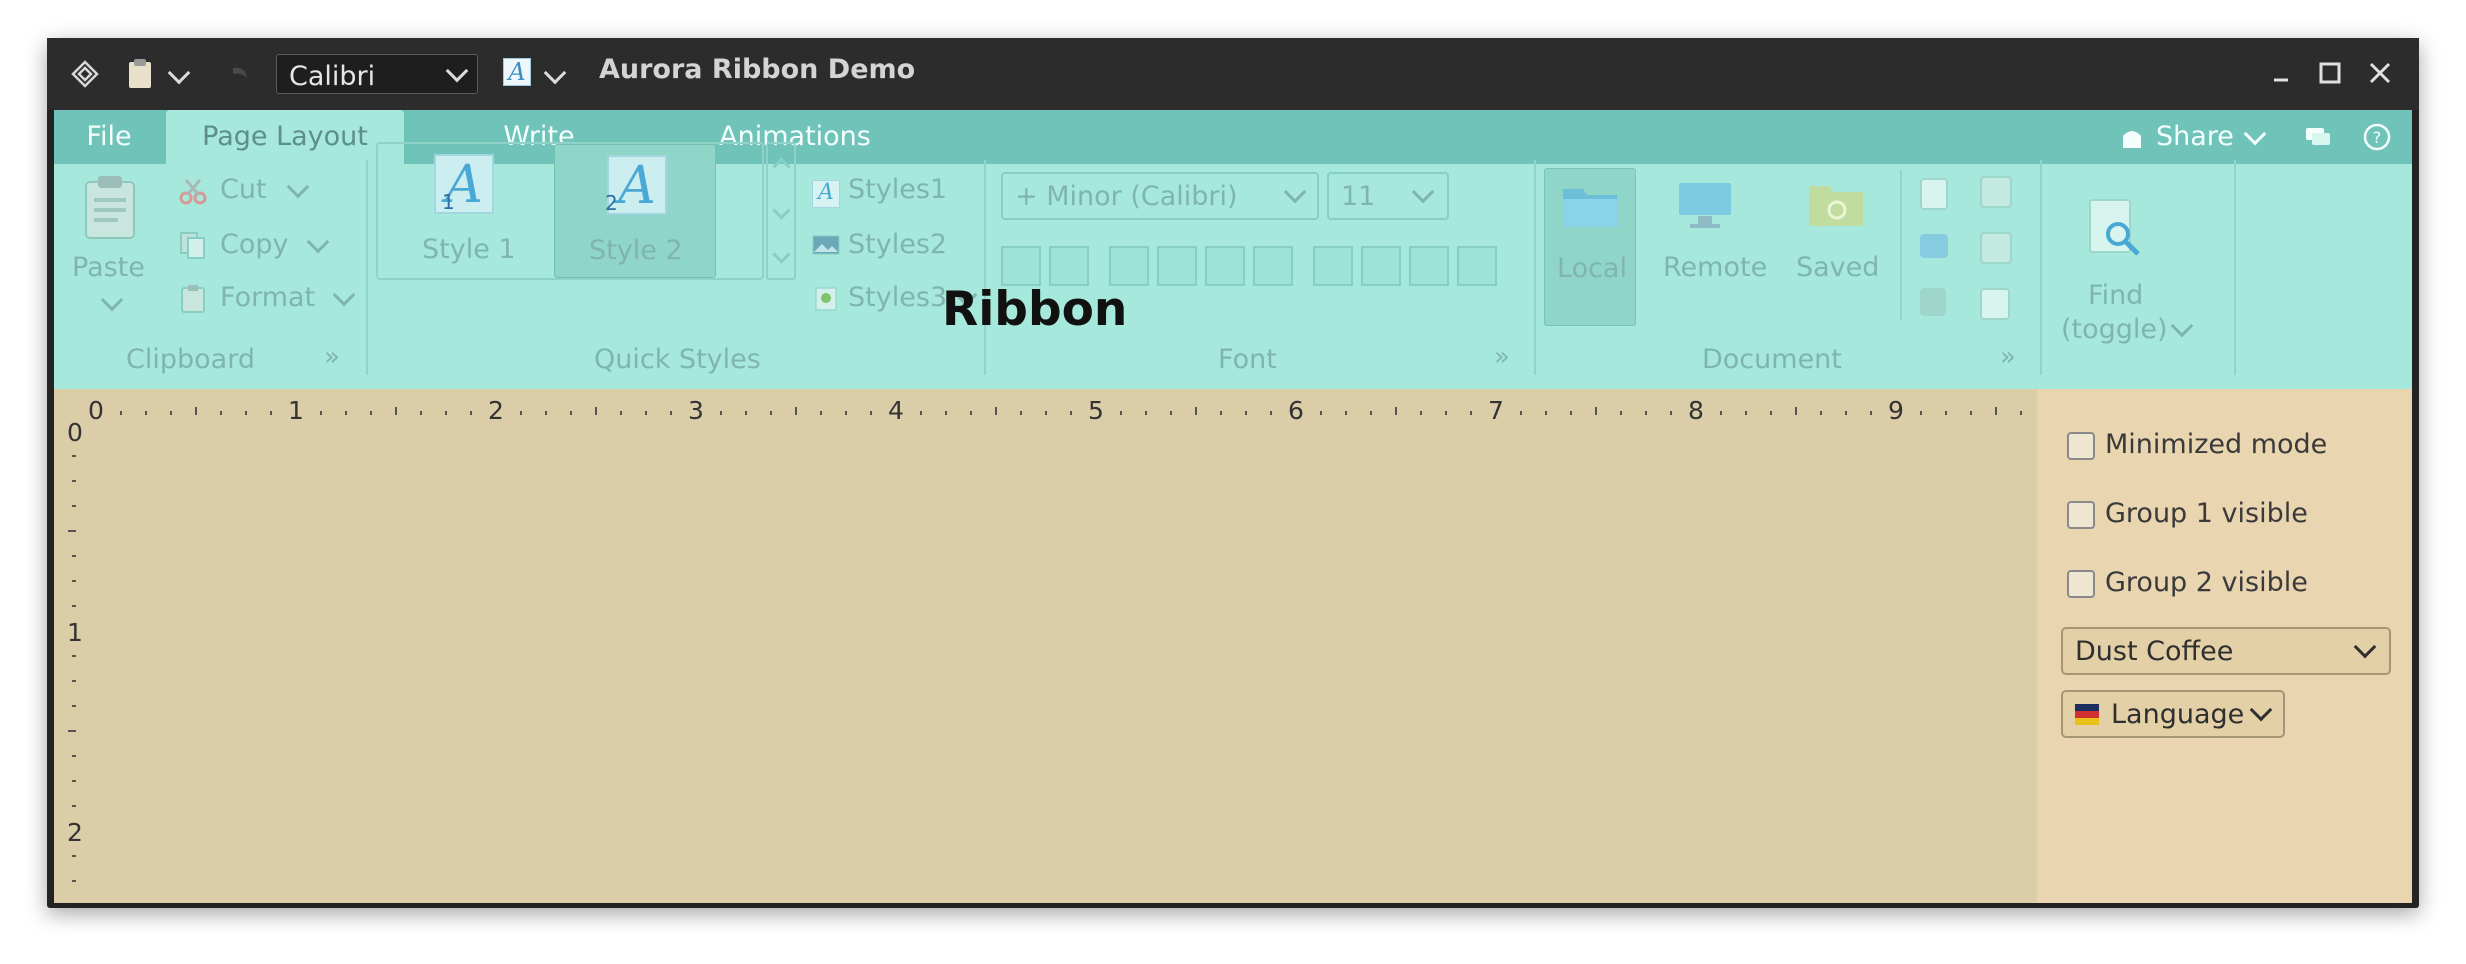 The height and width of the screenshot is (964, 2466). What do you see at coordinates (1590, 208) in the screenshot?
I see `folder-icon` at bounding box center [1590, 208].